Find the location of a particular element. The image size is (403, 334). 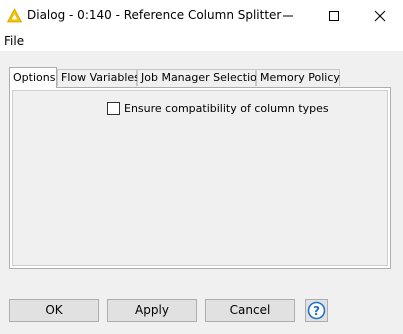

minimize-button is located at coordinates (288, 15).